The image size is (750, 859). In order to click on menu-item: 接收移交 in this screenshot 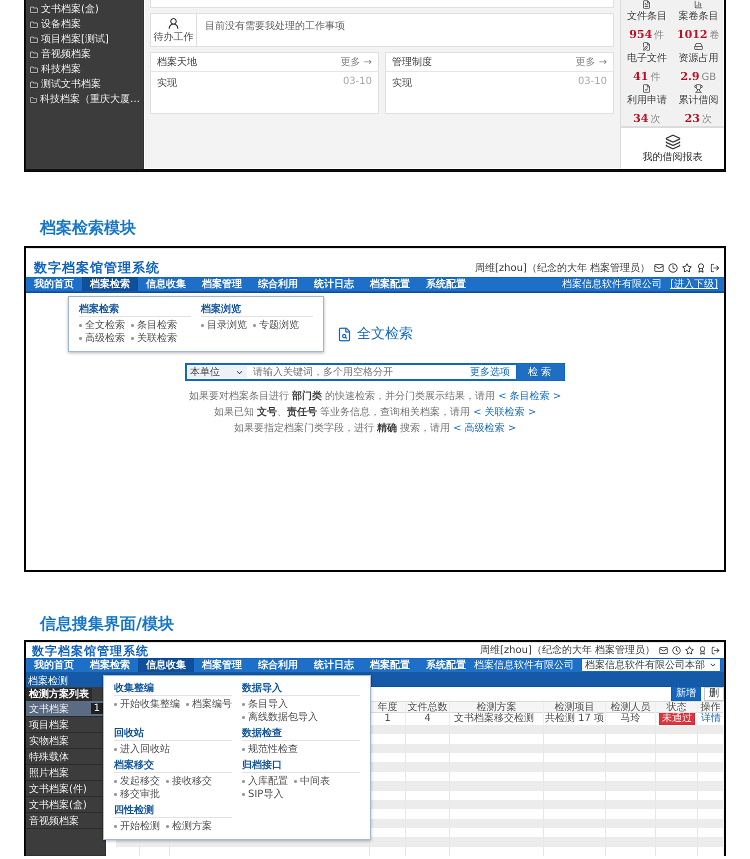, I will do `click(189, 781)`.